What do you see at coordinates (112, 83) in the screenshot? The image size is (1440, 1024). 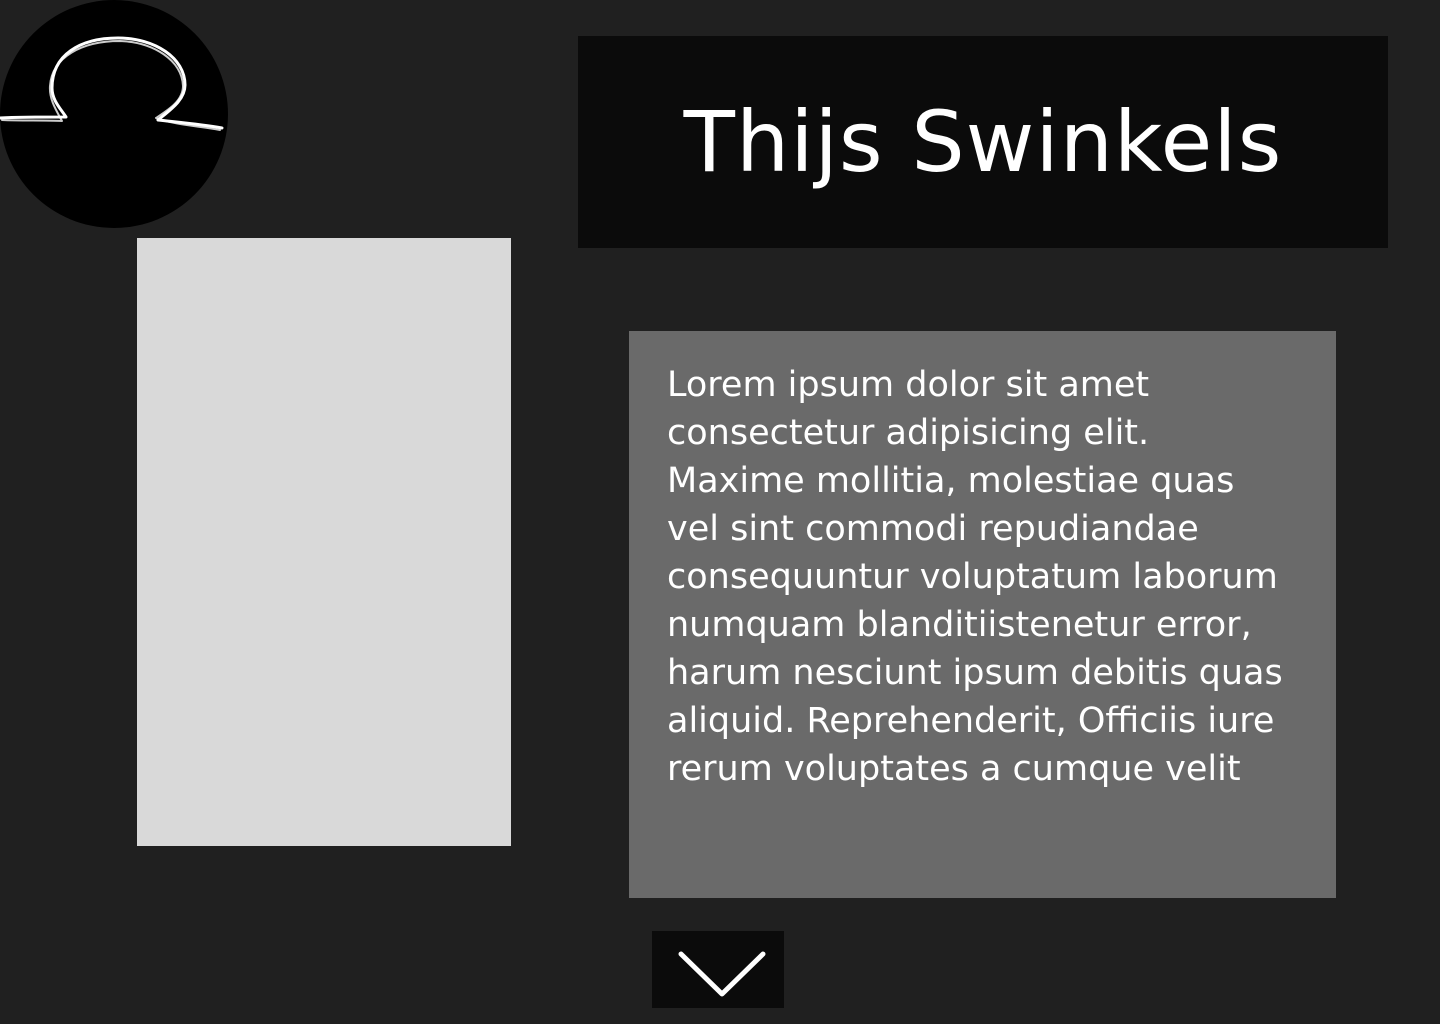 I see `head-outline-icon` at bounding box center [112, 83].